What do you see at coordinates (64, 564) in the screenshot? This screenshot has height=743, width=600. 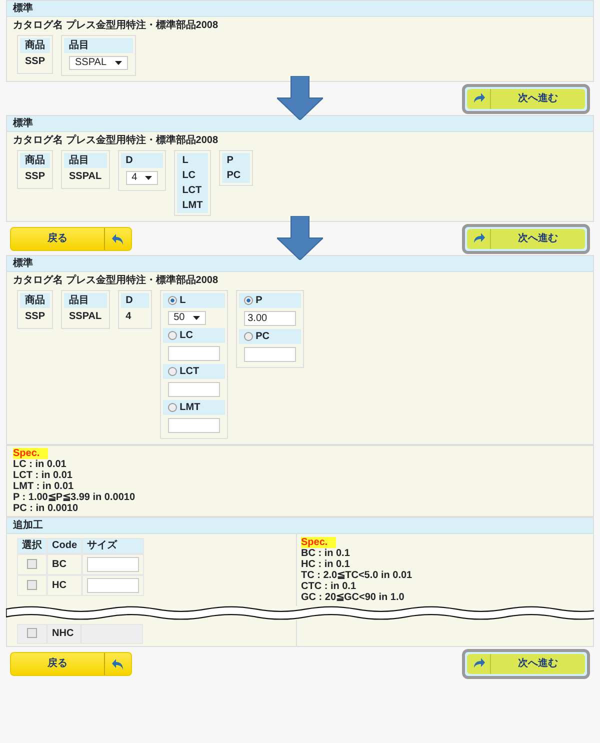 I see `table-cell: BC` at bounding box center [64, 564].